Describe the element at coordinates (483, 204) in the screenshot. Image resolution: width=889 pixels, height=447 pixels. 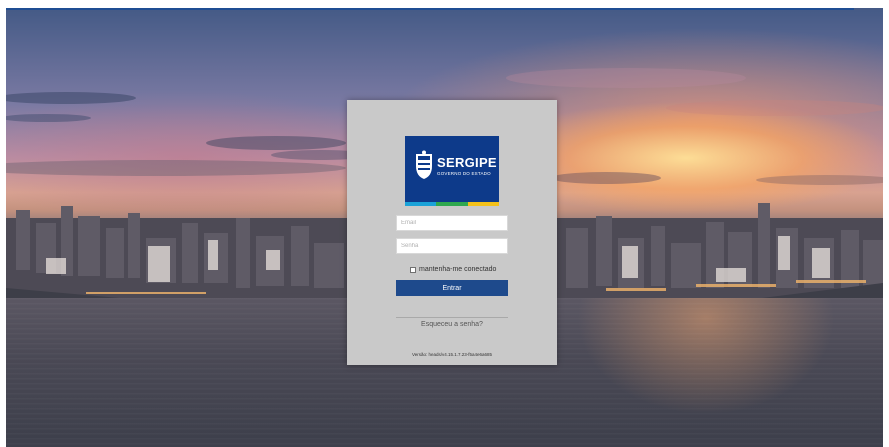
I see `stripe-yellow` at that location.